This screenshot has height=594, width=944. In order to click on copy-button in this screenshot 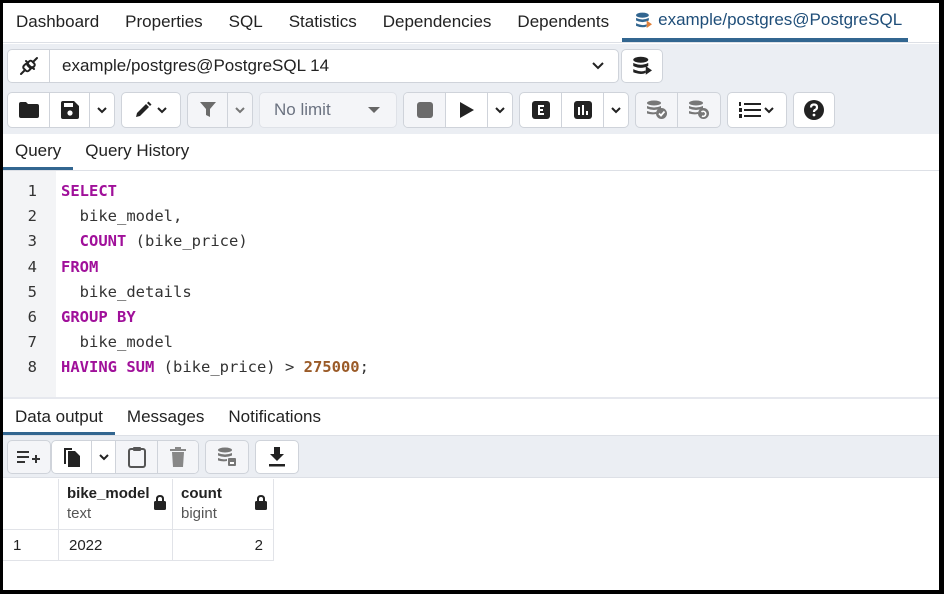, I will do `click(72, 457)`.